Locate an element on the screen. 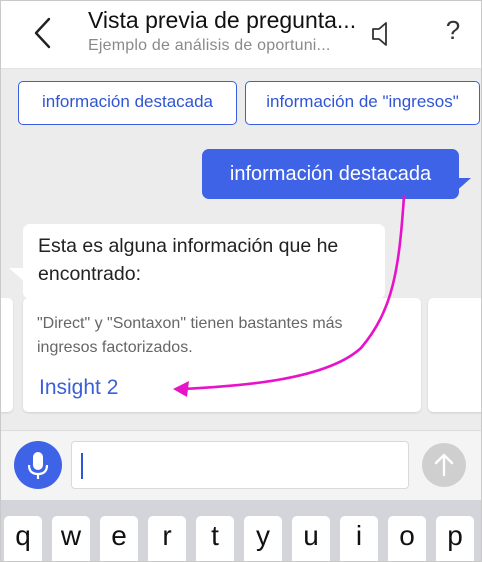 This screenshot has width=482, height=562. back-button is located at coordinates (44, 33).